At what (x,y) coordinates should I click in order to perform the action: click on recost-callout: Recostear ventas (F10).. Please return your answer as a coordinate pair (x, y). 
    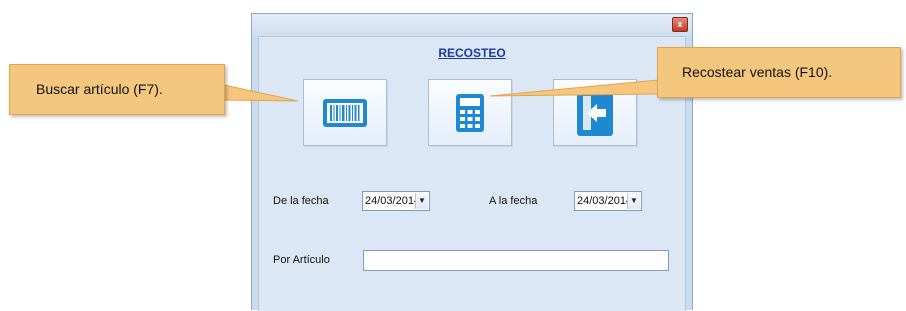
    Looking at the image, I should click on (779, 72).